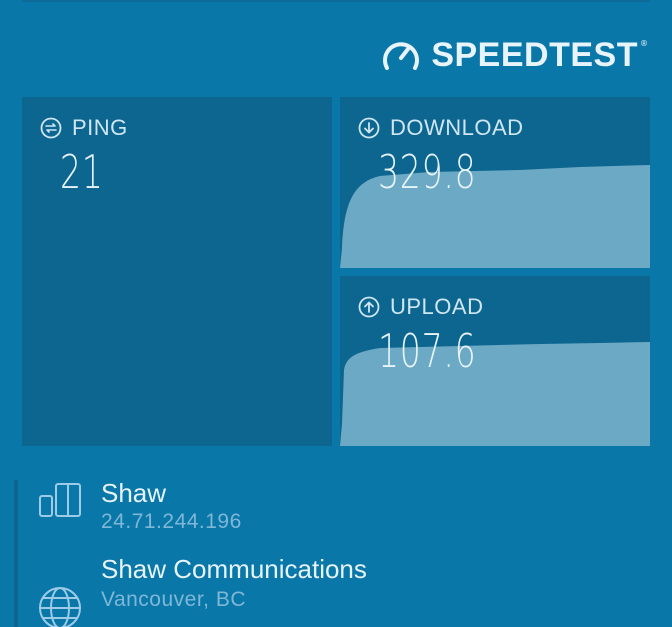 The width and height of the screenshot is (672, 627). I want to click on download-arrow-icon, so click(369, 128).